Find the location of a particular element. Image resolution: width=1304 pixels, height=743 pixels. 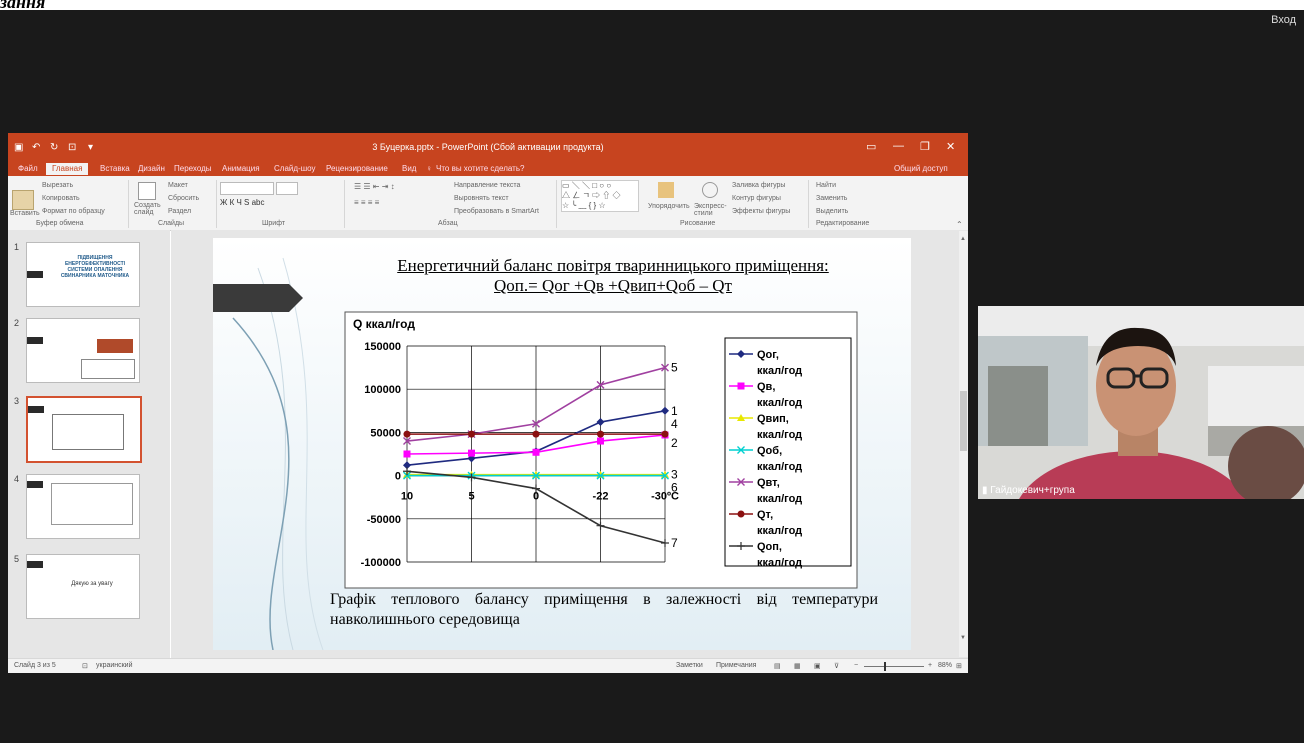

arrange-icon is located at coordinates (666, 190).